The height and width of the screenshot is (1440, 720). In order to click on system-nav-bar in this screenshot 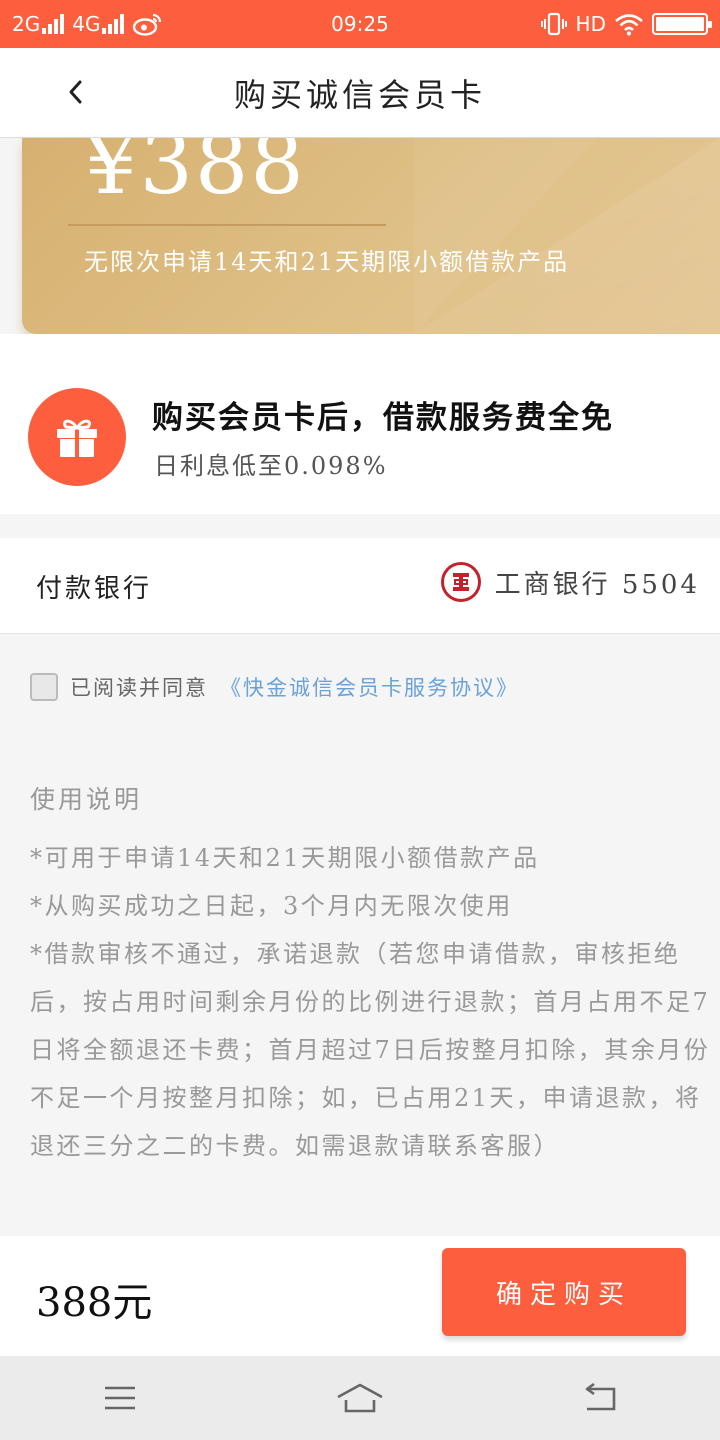, I will do `click(360, 1398)`.